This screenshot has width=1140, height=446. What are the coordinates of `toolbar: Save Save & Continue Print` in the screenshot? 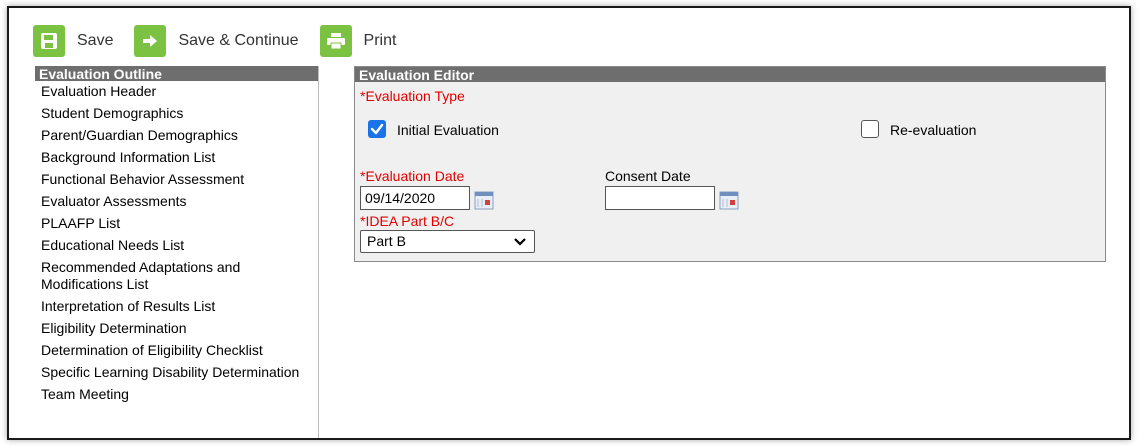 It's located at (225, 41).